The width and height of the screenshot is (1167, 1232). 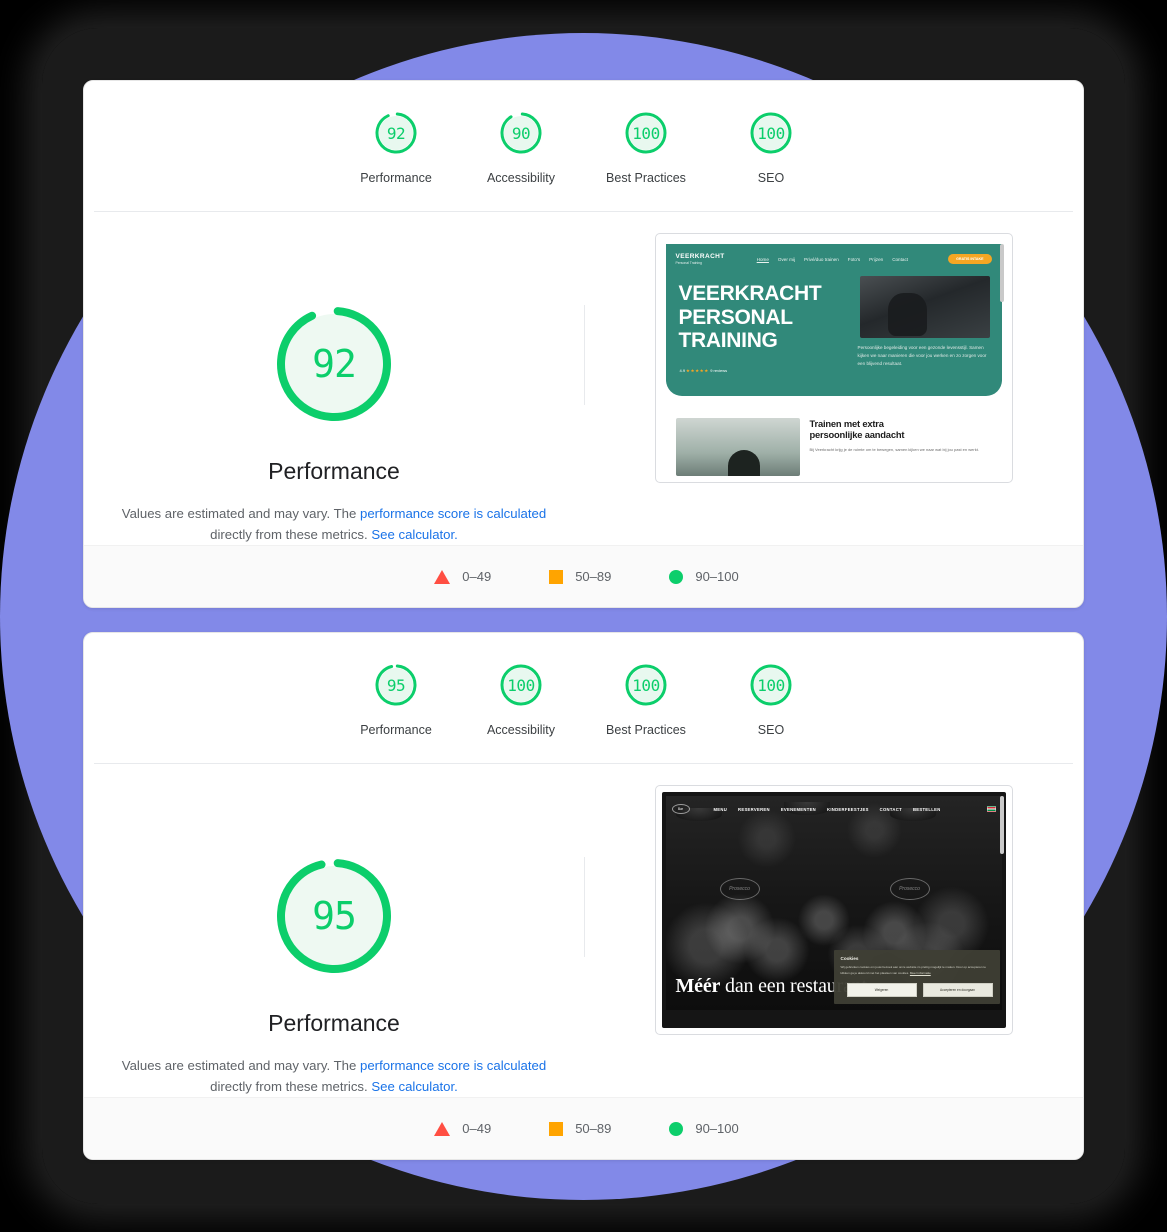 I want to click on score-legend-2: 0–49 50–89 90–100, so click(x=583, y=1128).